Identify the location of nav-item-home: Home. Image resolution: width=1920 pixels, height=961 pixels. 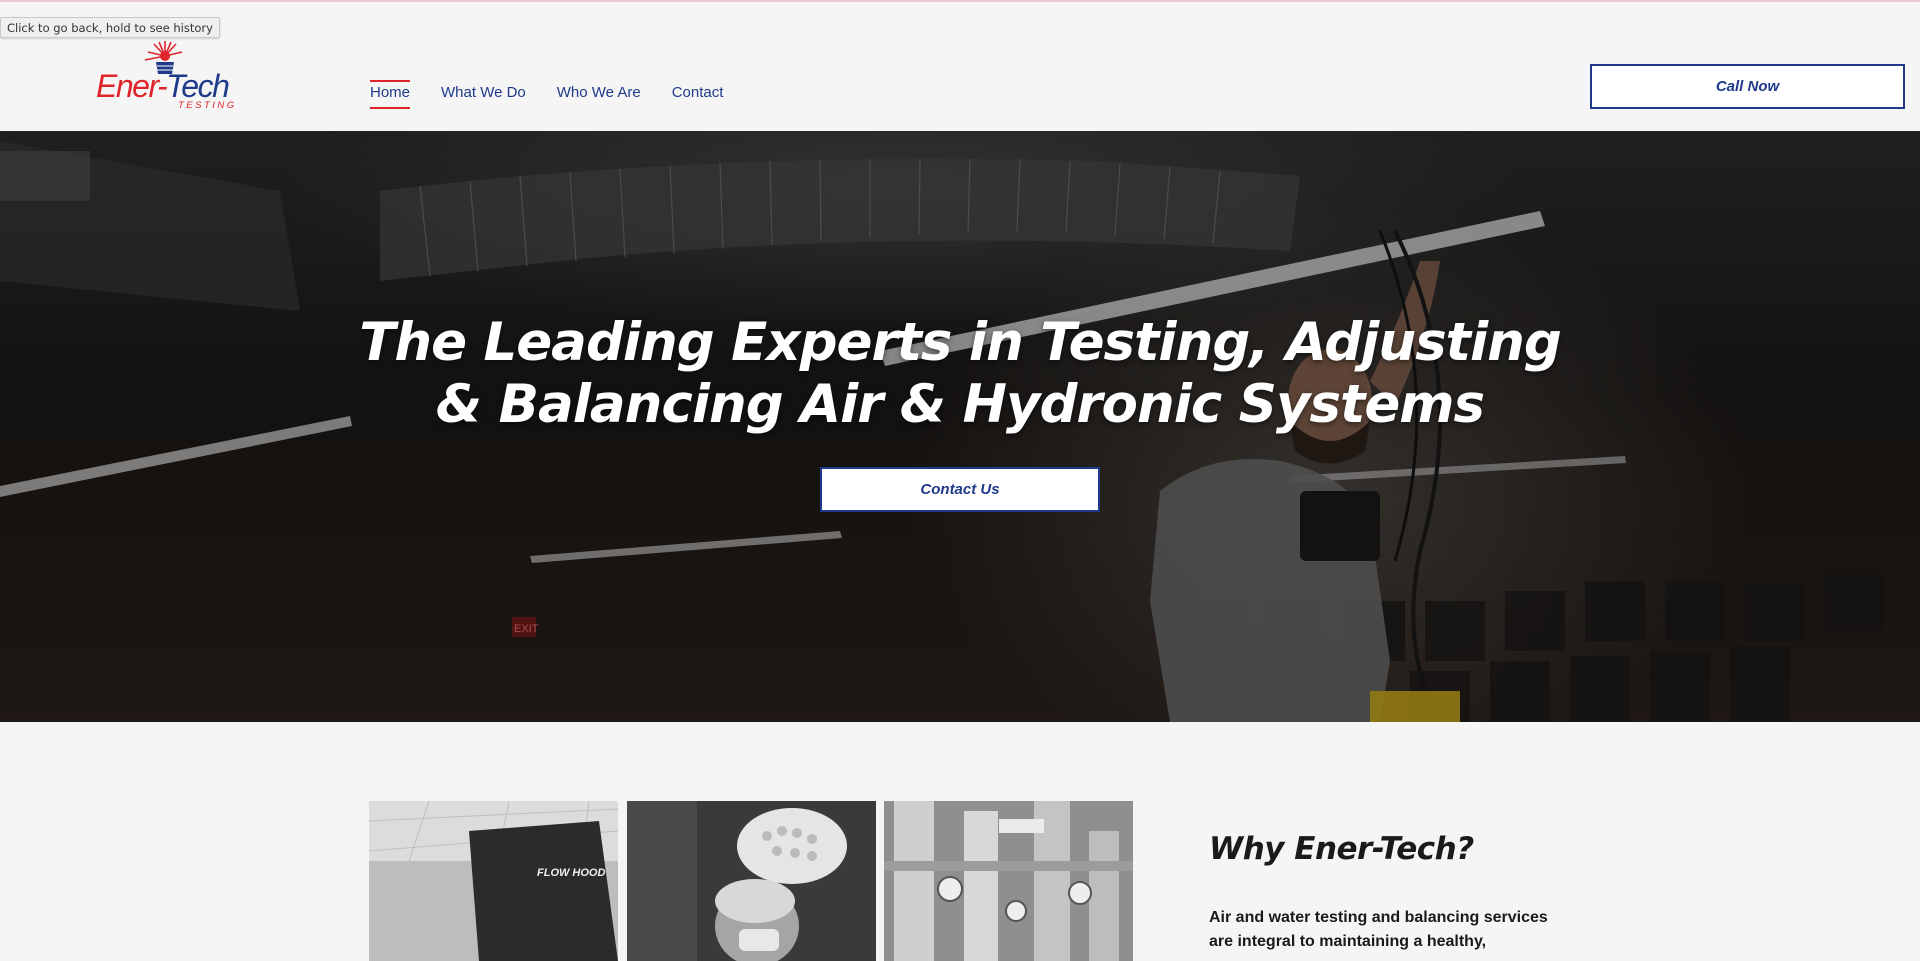
(390, 94).